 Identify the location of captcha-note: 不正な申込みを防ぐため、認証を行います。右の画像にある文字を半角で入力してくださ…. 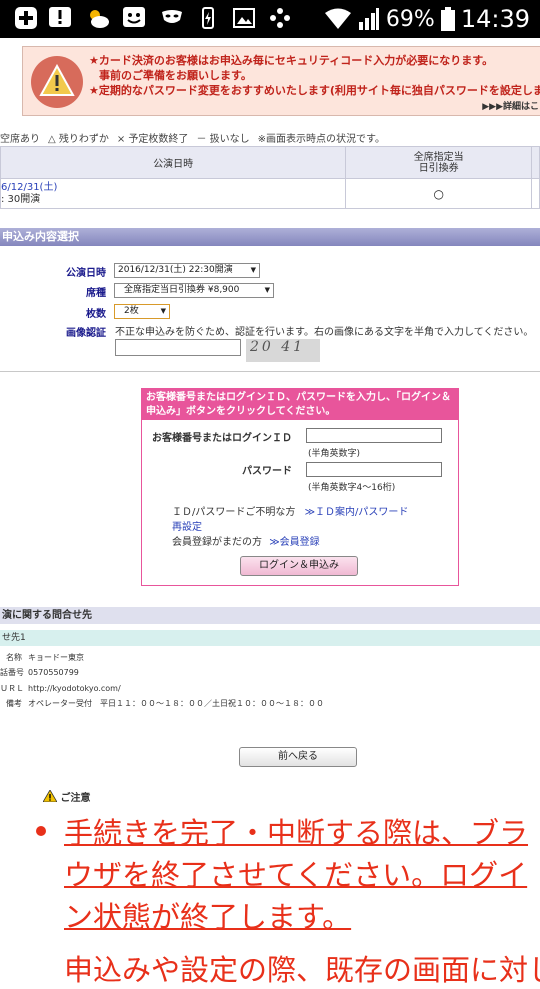
(324, 332).